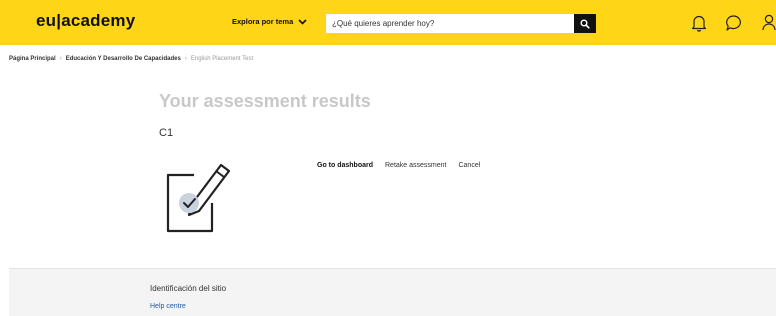  Describe the element at coordinates (734, 23) in the screenshot. I see `chat-bubble-icon` at that location.